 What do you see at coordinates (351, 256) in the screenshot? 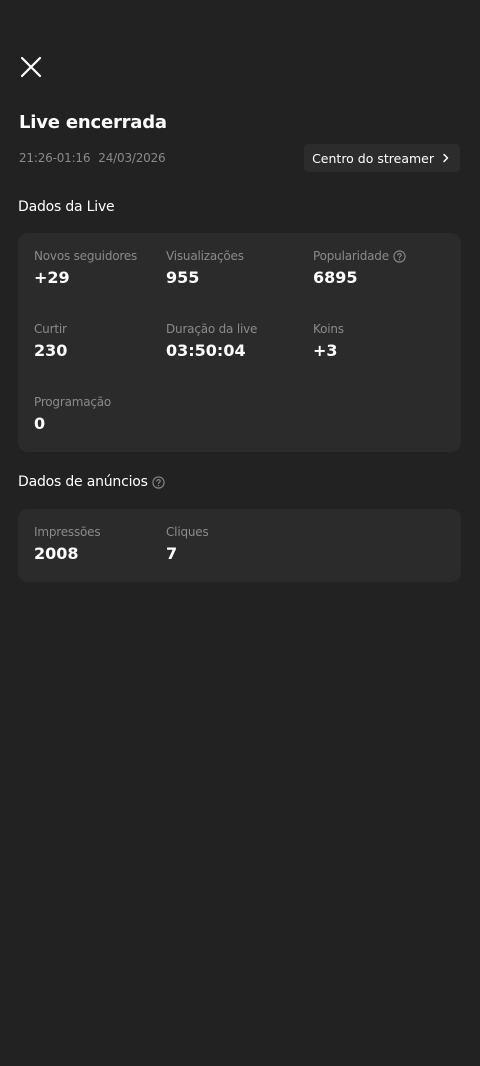
I see `stat-label: Popularidade` at bounding box center [351, 256].